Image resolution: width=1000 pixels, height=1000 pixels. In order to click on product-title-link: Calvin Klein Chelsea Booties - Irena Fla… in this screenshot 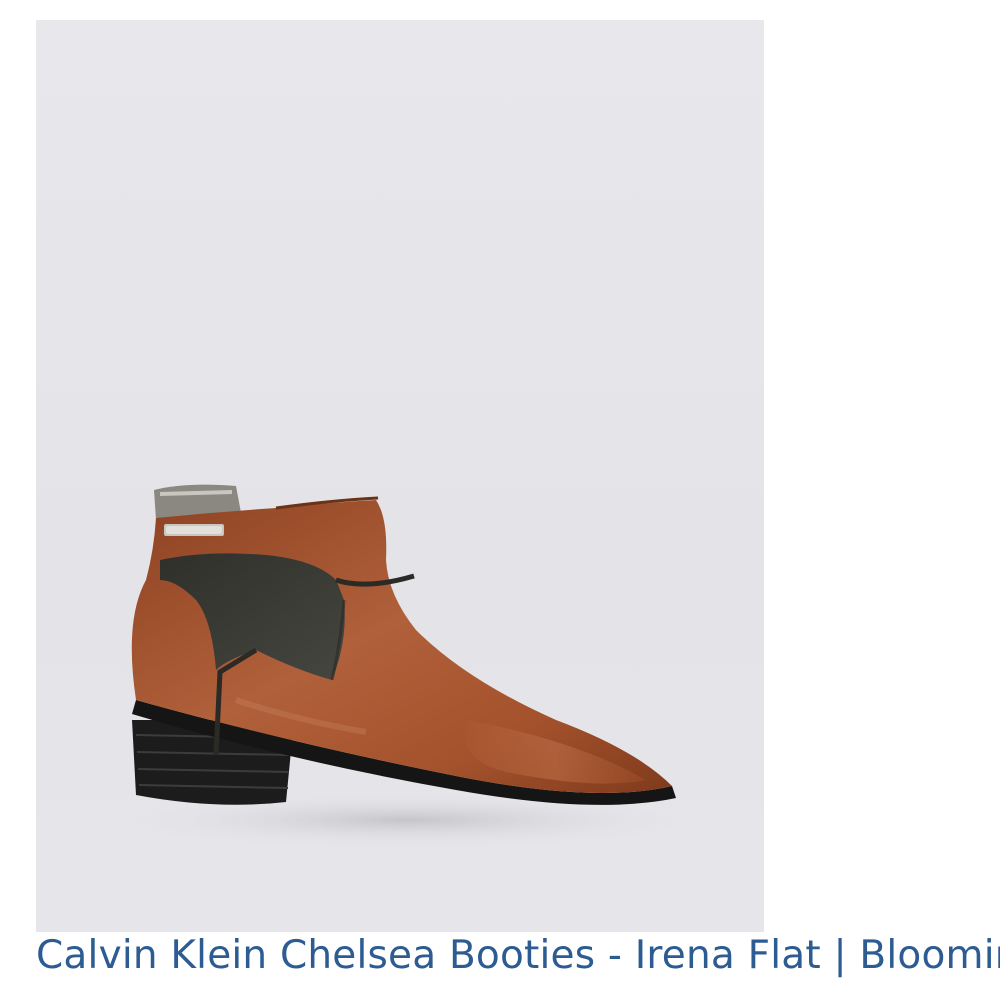, I will do `click(518, 956)`.